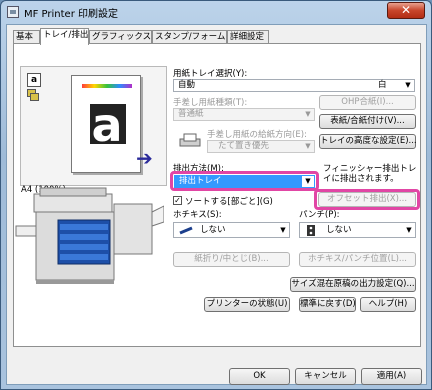 Image resolution: width=432 pixels, height=390 pixels. What do you see at coordinates (216, 12) in the screenshot?
I see `title-bar: MF Printer 印刷設定 ✕` at bounding box center [216, 12].